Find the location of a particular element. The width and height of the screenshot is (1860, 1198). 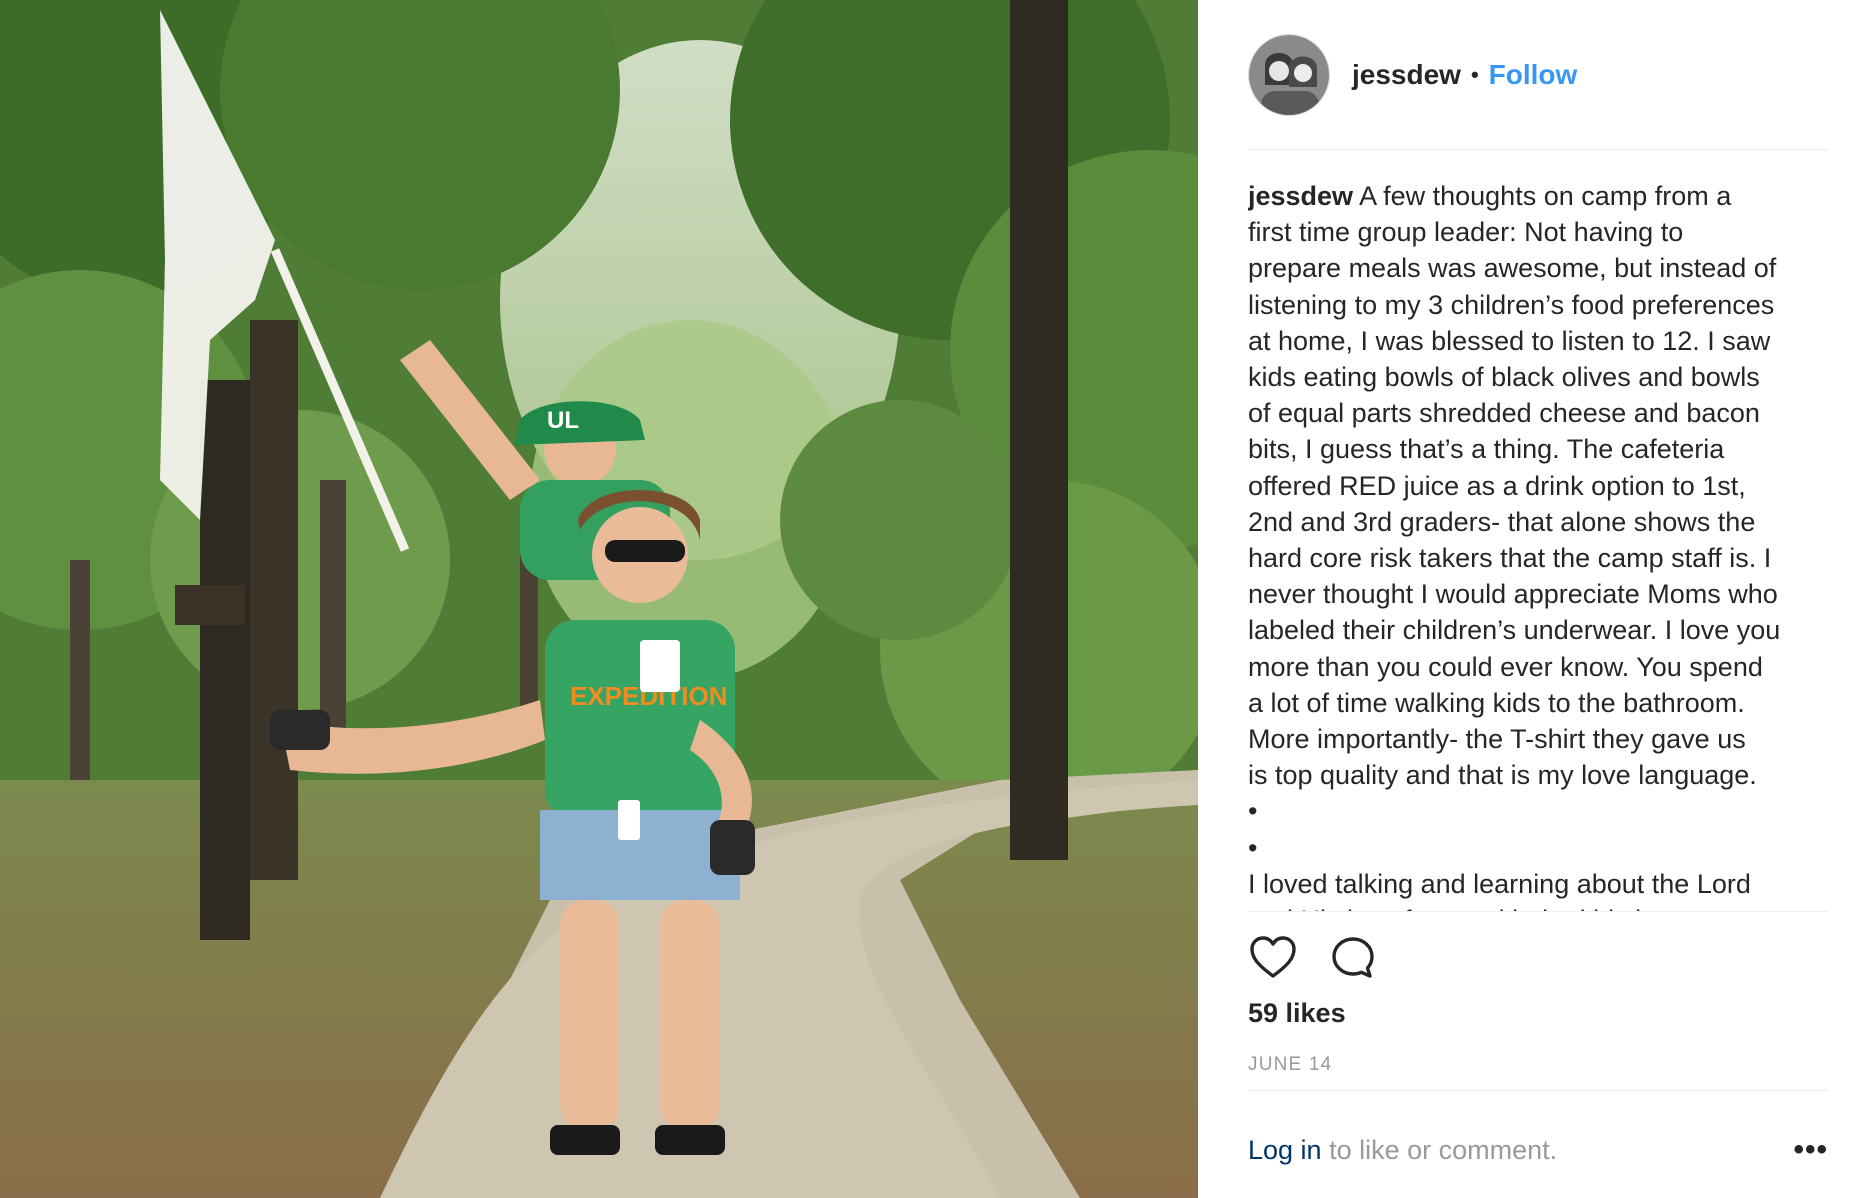

caption-line: more than you could ever know. You spend is located at coordinates (1505, 666).